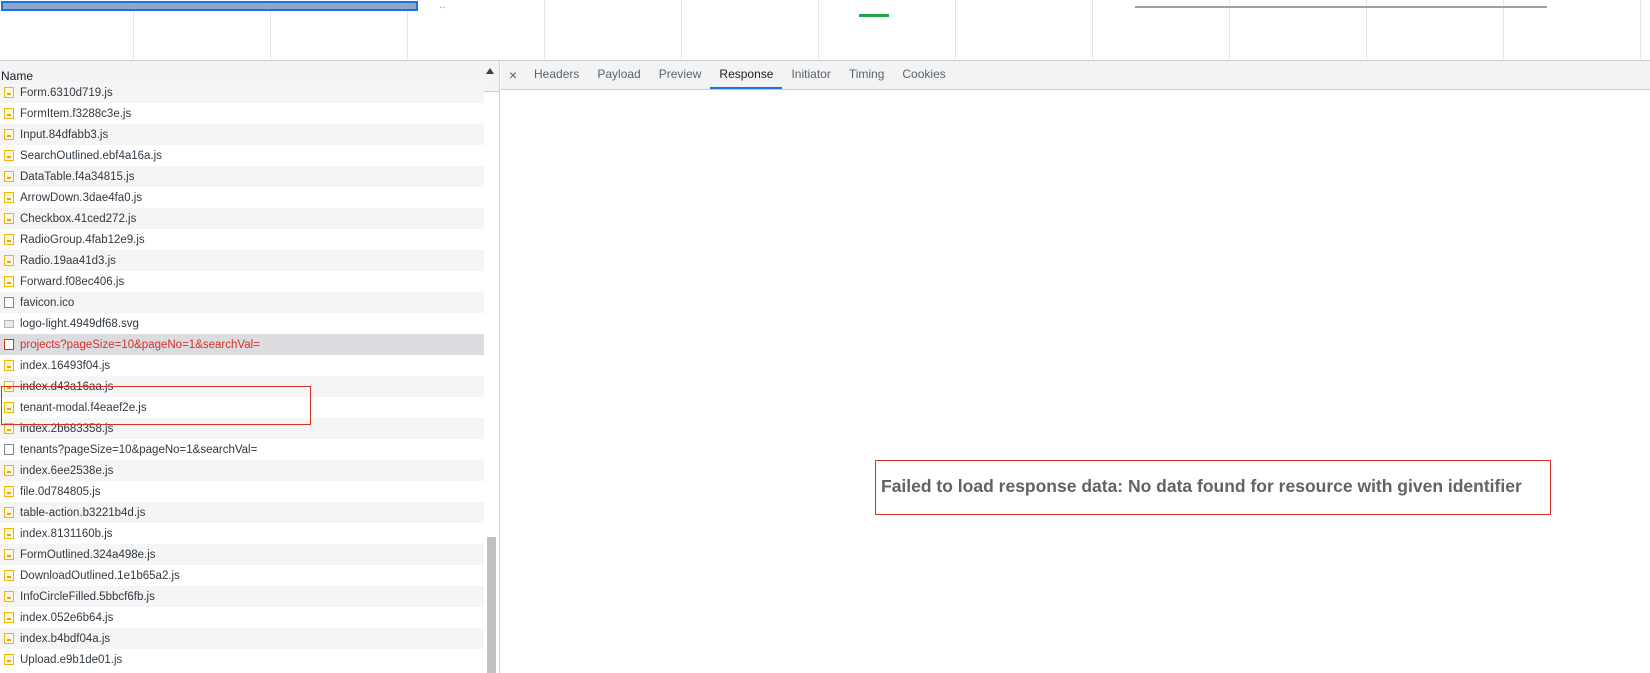 The image size is (1650, 673). Describe the element at coordinates (64, 134) in the screenshot. I see `request-name: Input.84dfabb3.js` at that location.